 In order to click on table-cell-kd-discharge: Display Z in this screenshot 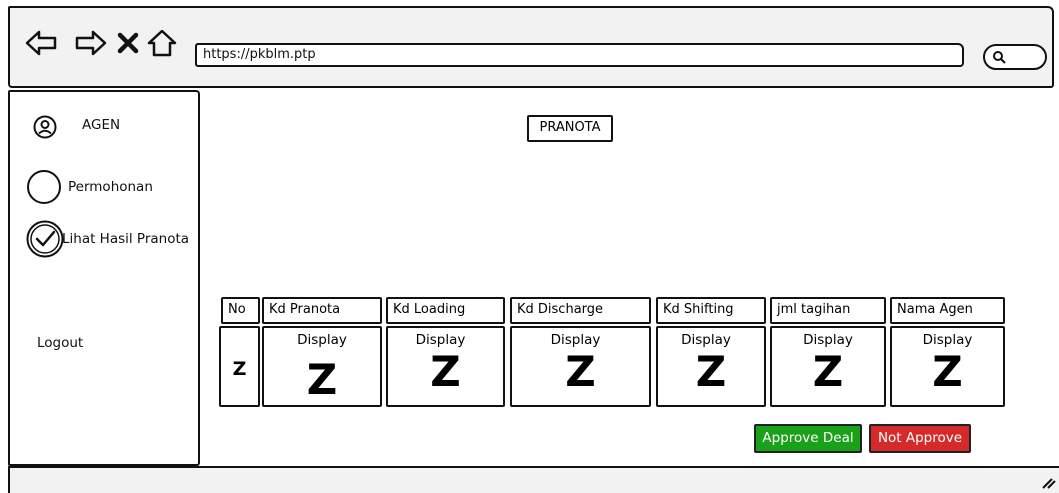, I will do `click(580, 366)`.